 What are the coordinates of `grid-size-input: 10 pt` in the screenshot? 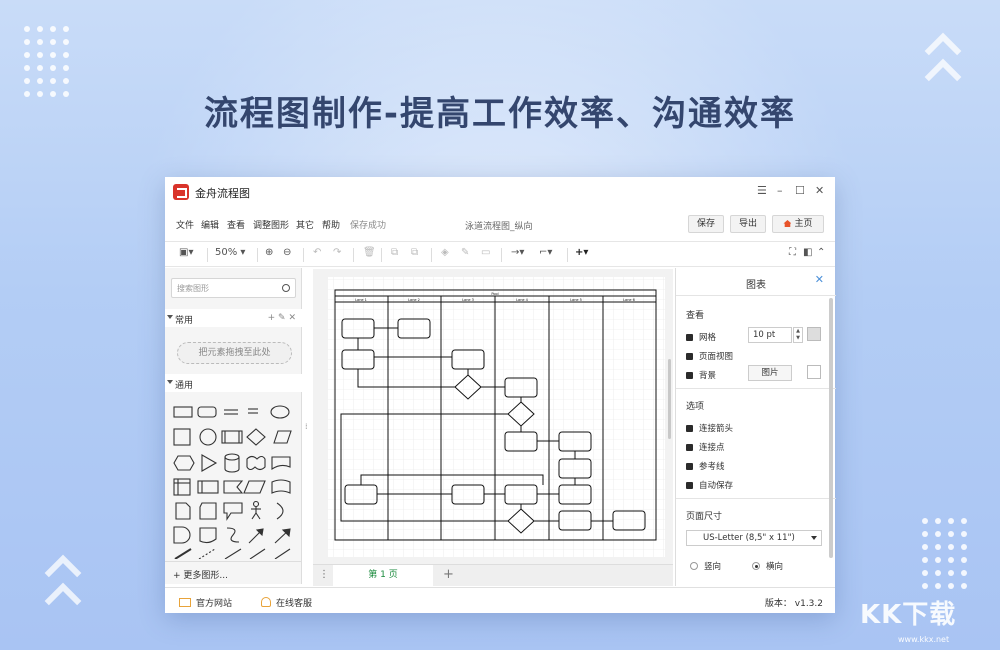 It's located at (770, 335).